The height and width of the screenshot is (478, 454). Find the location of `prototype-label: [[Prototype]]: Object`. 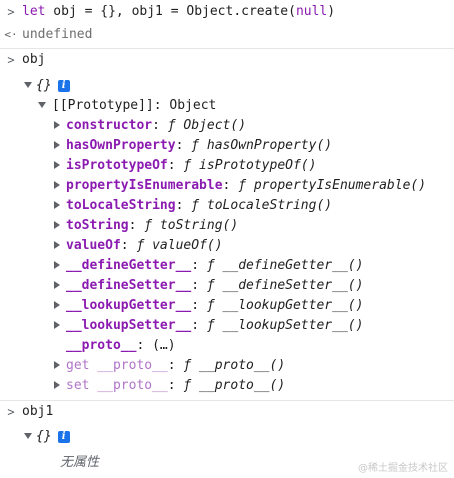

prototype-label: [[Prototype]]: Object is located at coordinates (134, 105).